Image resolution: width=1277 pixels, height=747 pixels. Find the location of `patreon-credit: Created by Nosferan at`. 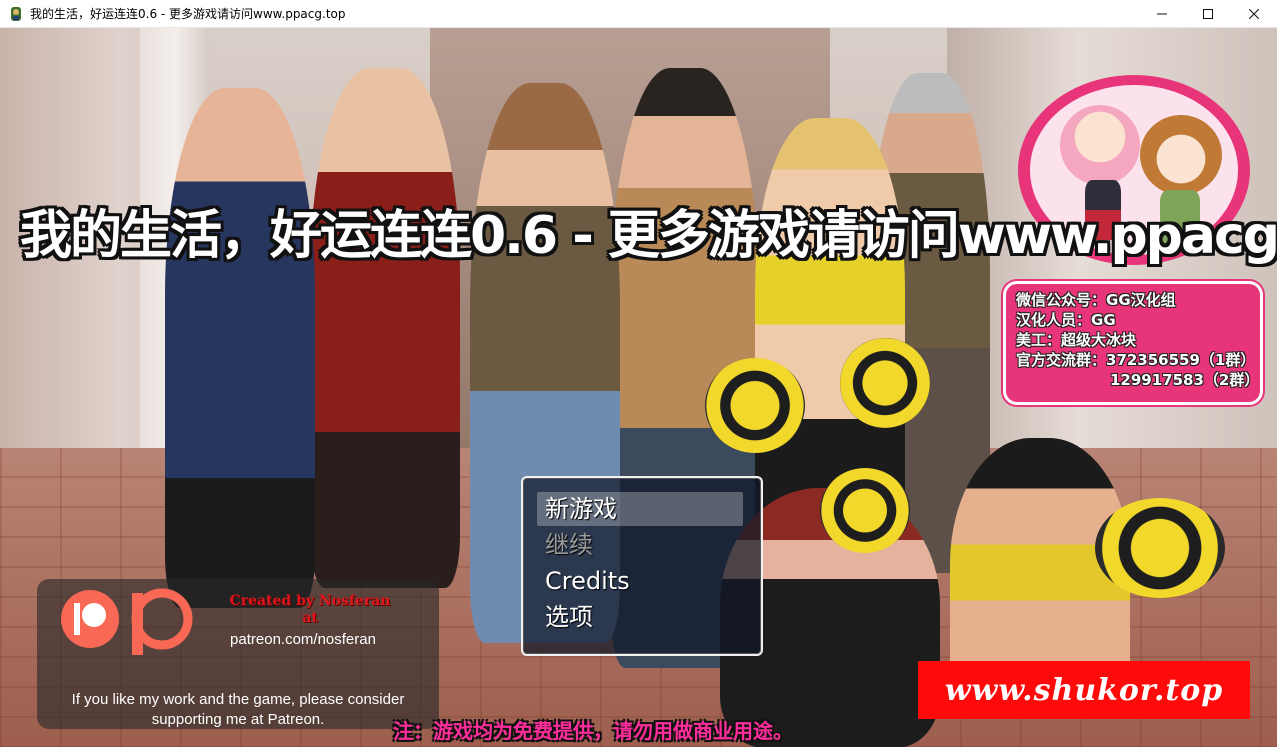

patreon-credit: Created by Nosferan at is located at coordinates (310, 610).